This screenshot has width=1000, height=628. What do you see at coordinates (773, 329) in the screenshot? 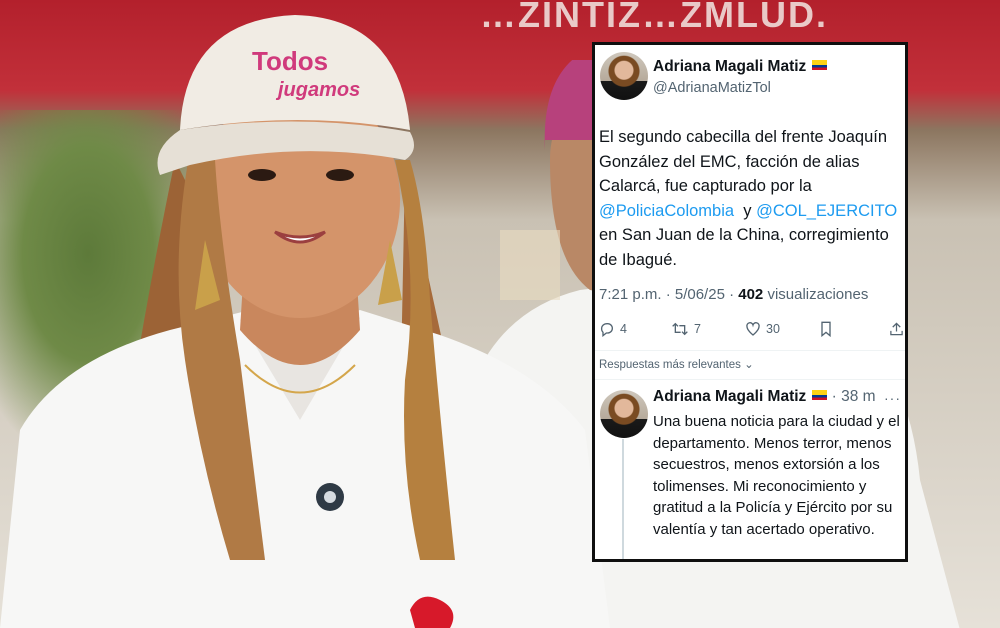
I see `like-count: 30` at bounding box center [773, 329].